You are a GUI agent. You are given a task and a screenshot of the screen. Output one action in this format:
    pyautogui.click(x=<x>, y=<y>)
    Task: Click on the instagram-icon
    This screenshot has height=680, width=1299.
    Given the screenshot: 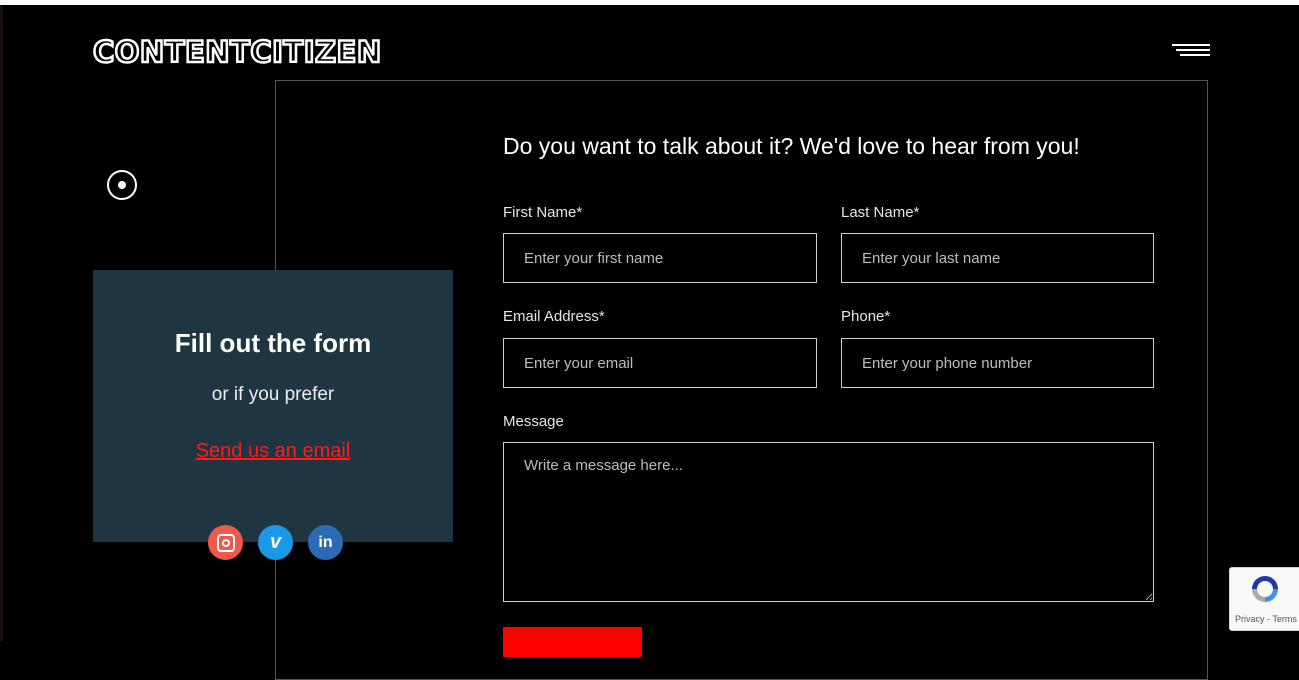 What is the action you would take?
    pyautogui.click(x=225, y=542)
    